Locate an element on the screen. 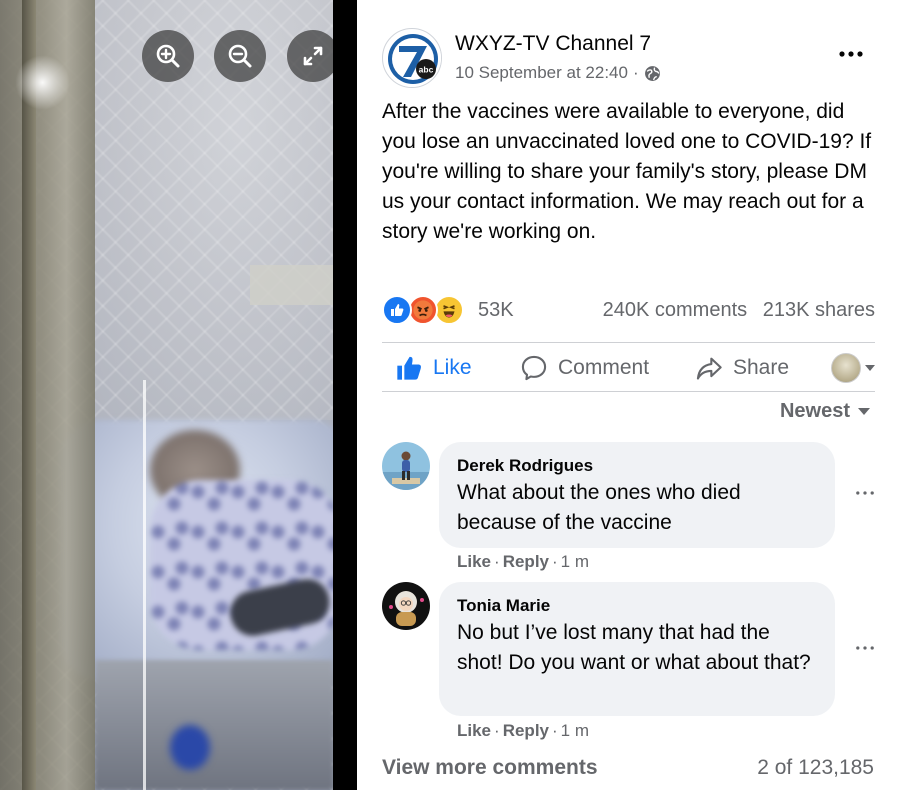 This screenshot has width=898, height=790. like-button: Like is located at coordinates (433, 368).